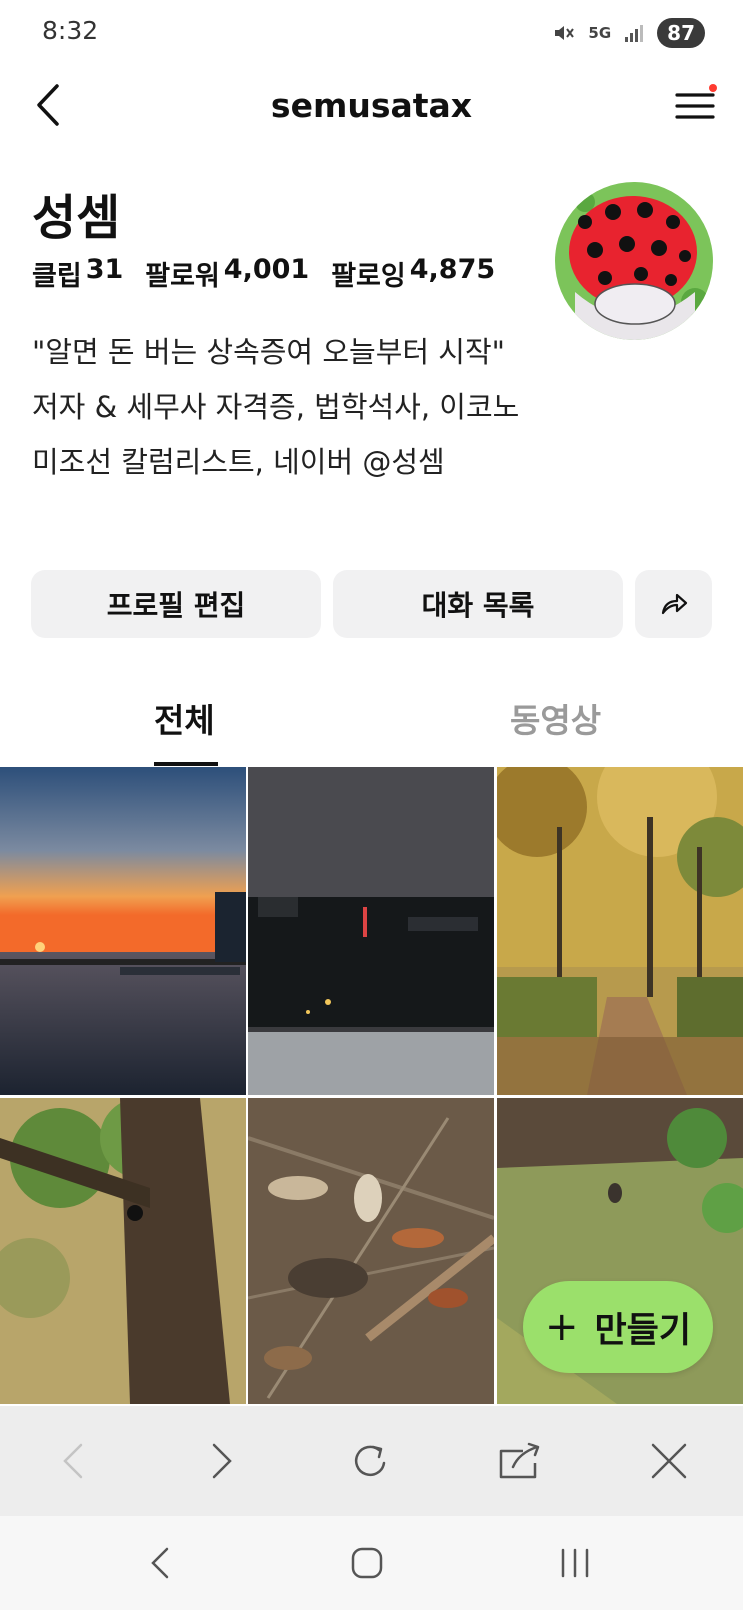  I want to click on status-icons: 5G 87, so click(628, 33).